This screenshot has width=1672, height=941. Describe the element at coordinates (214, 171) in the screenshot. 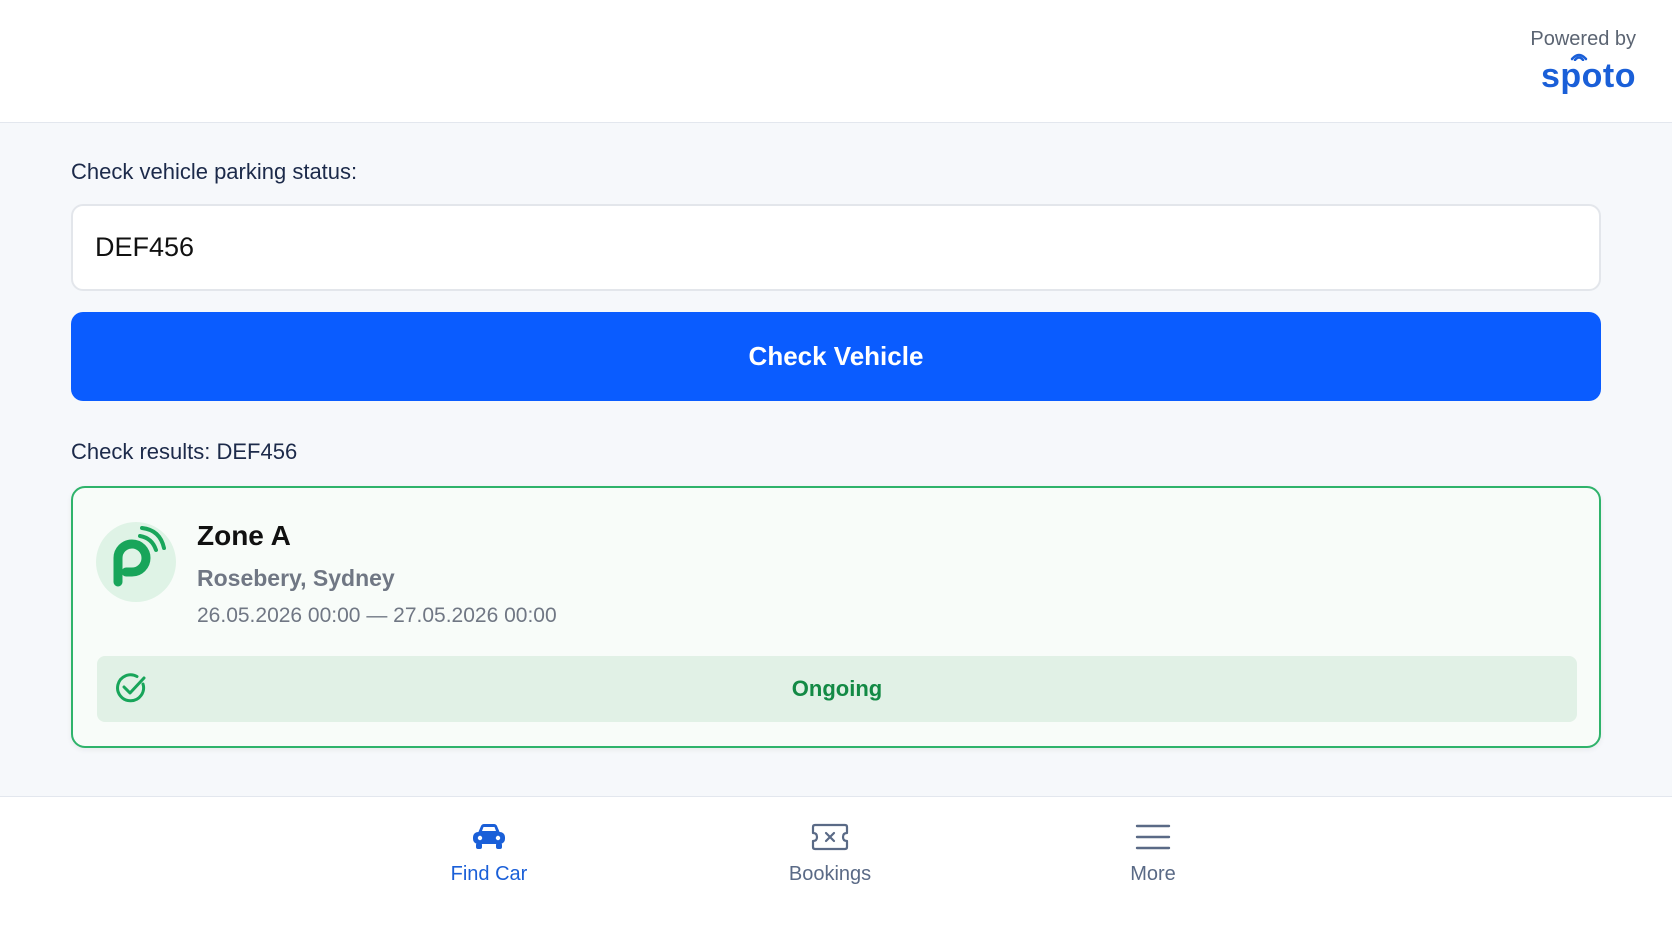

I see `plate-prompt-label: Check vehicle parking status:` at that location.